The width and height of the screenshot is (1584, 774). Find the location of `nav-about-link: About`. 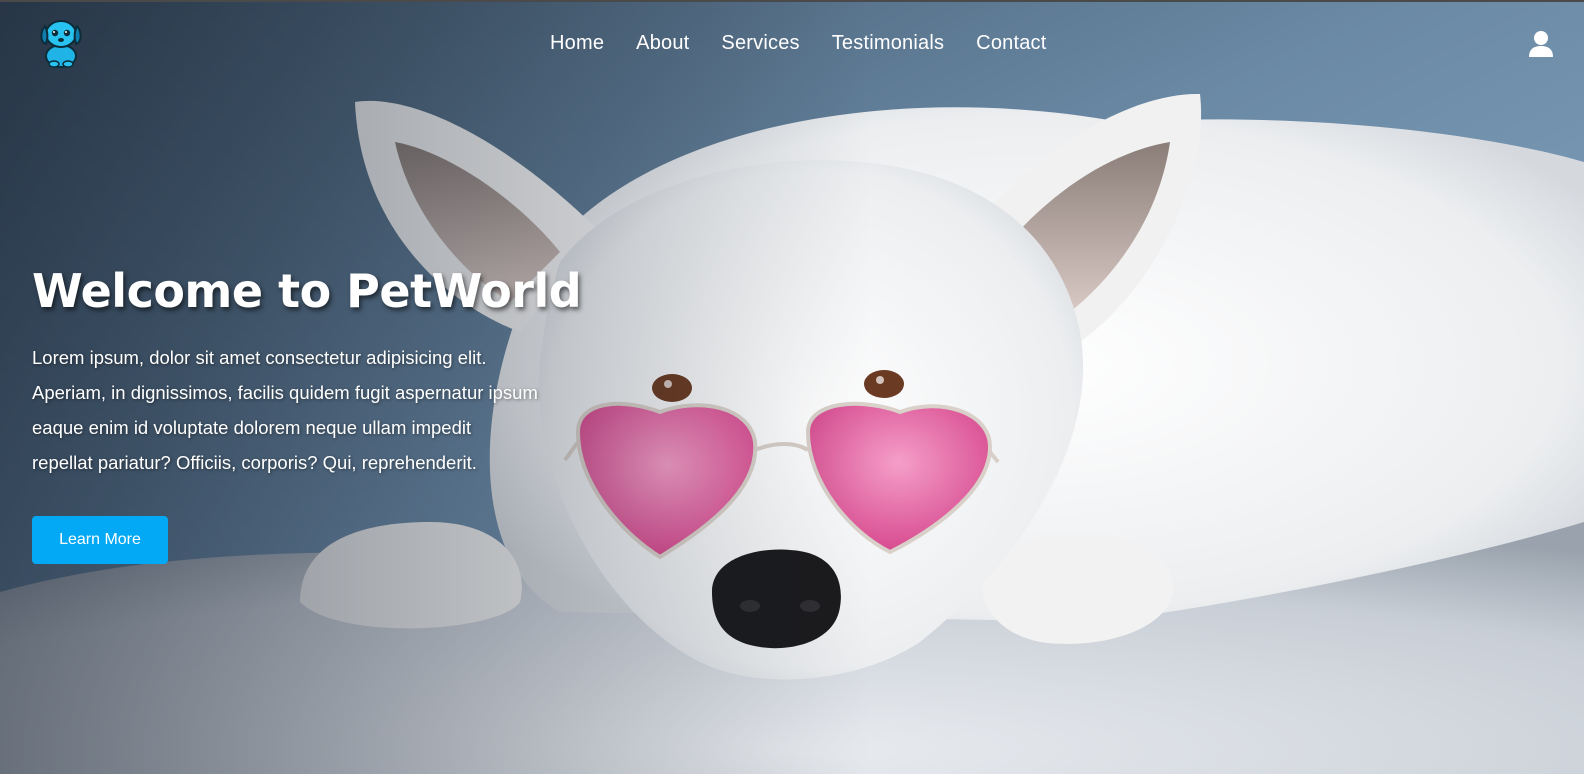

nav-about-link: About is located at coordinates (662, 43).